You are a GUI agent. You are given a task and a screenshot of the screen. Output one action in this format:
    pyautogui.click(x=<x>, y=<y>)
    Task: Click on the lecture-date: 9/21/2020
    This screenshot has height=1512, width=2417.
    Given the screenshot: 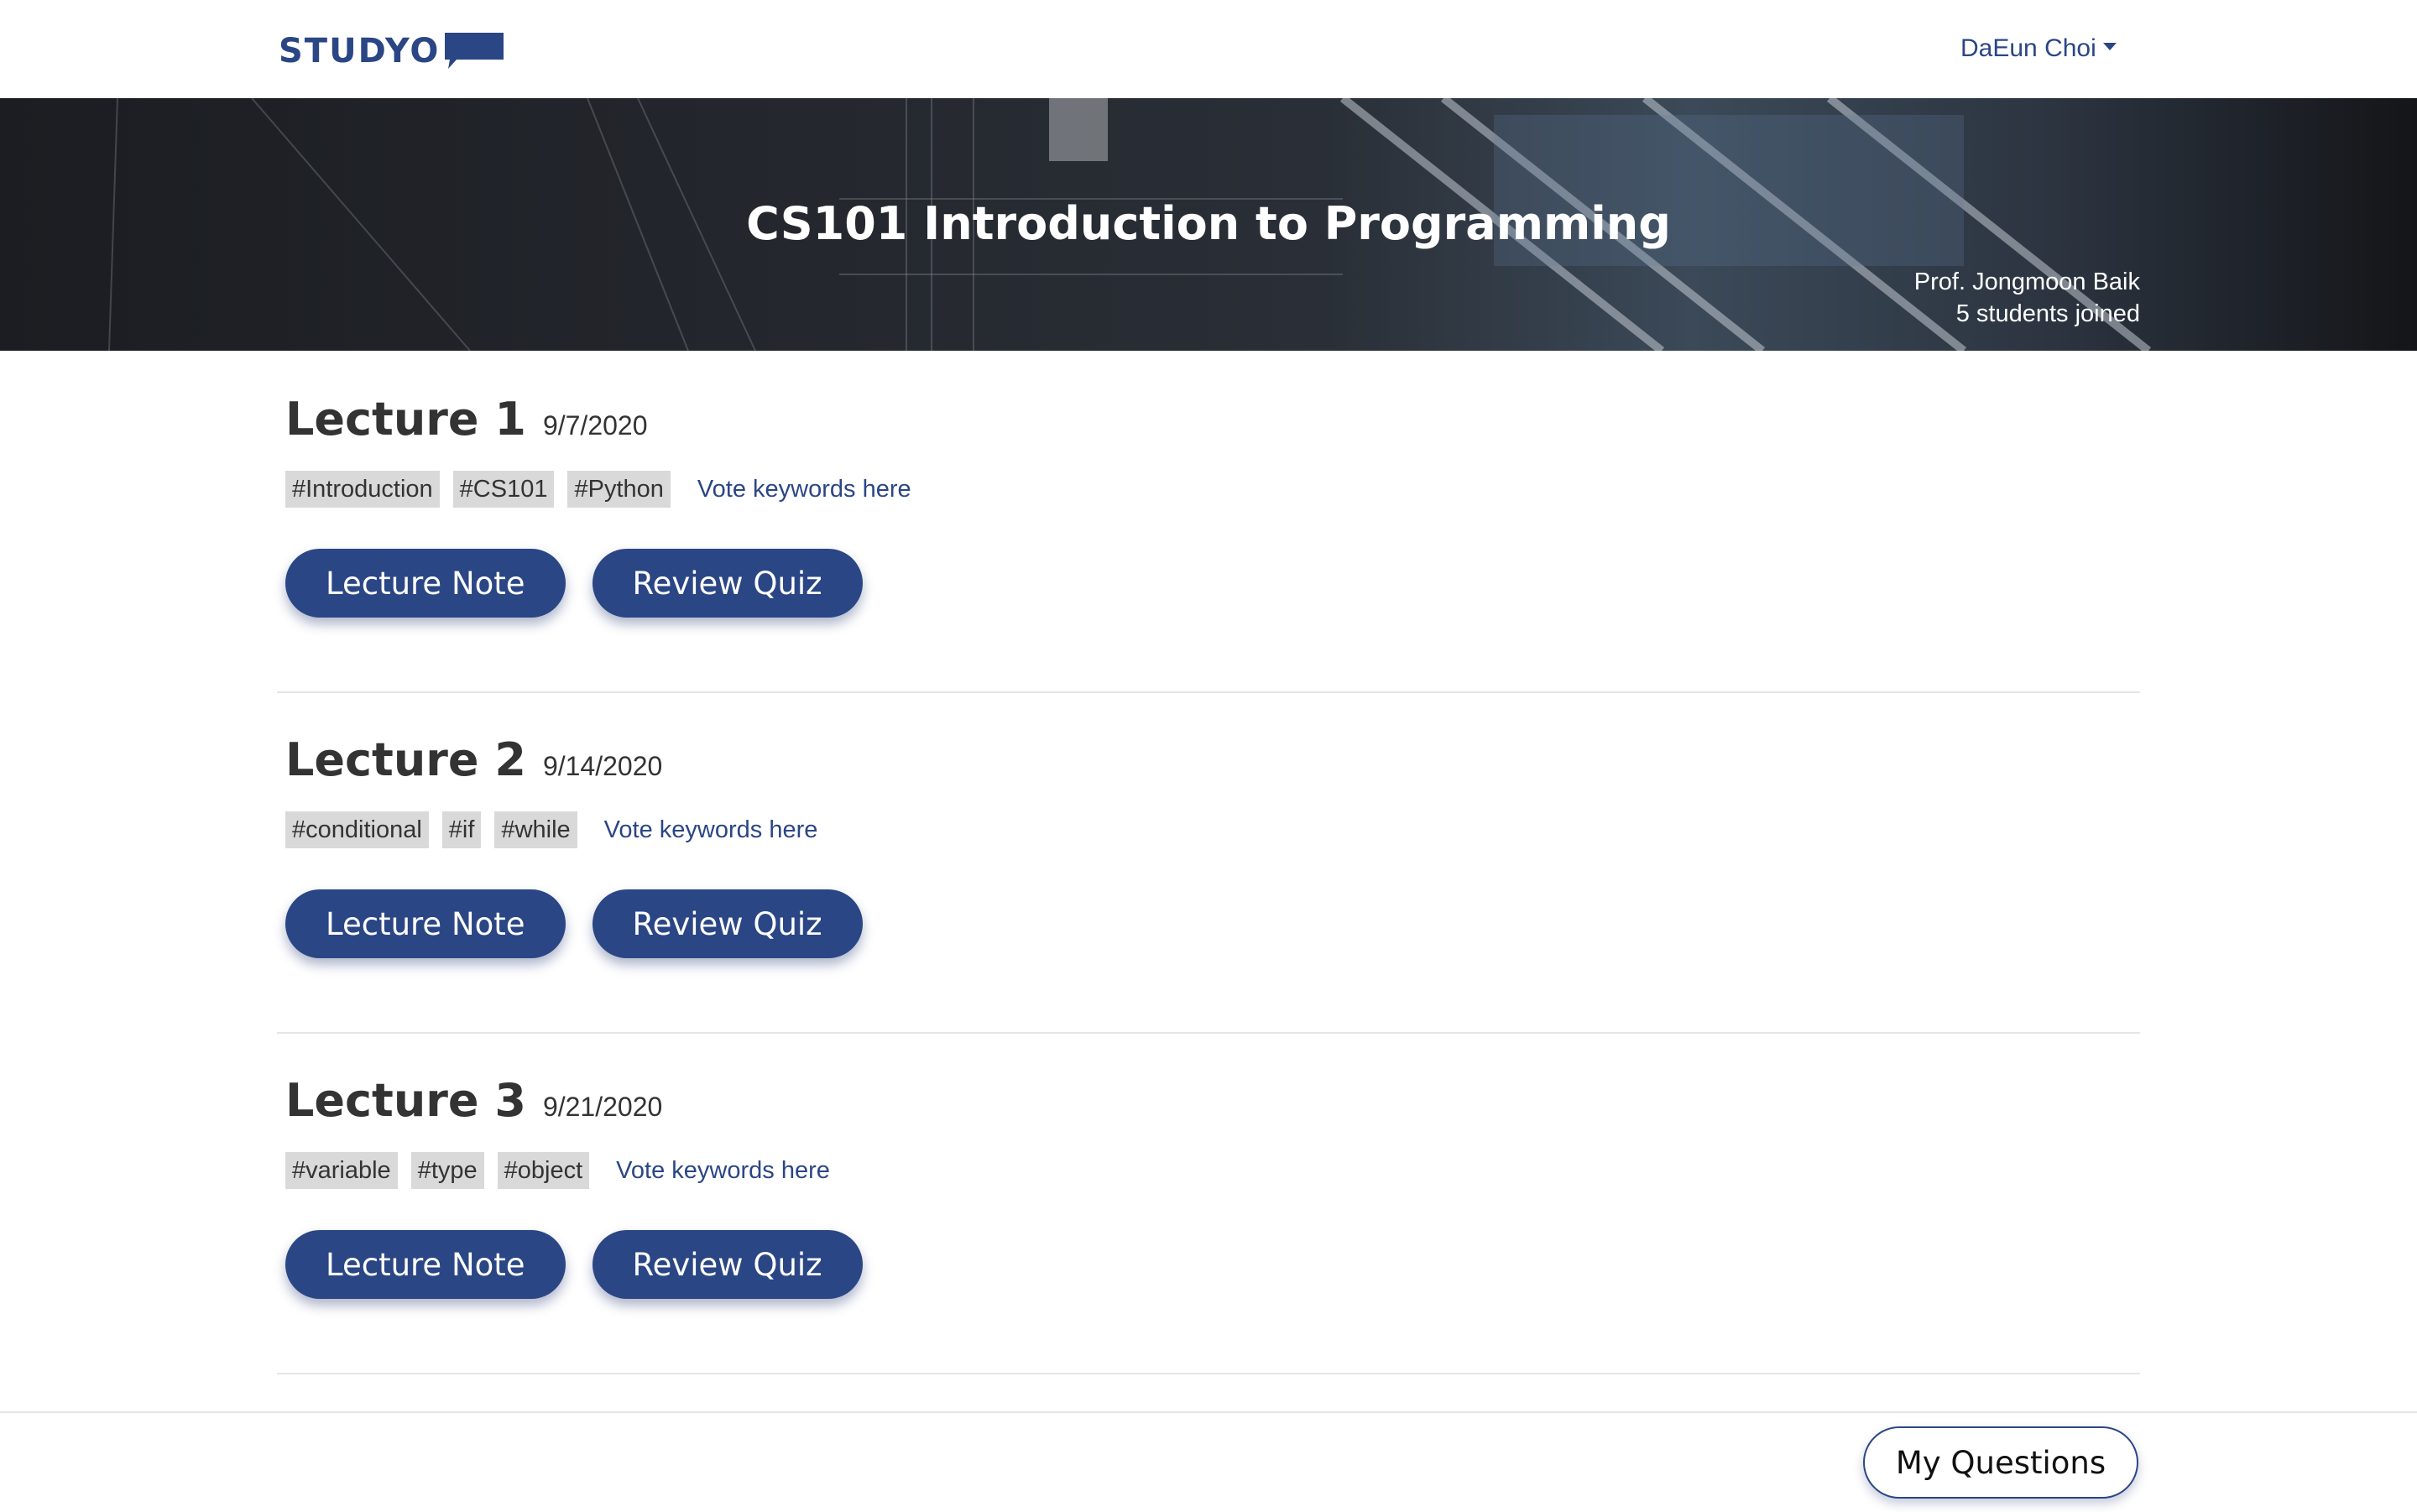 What is the action you would take?
    pyautogui.click(x=602, y=1107)
    